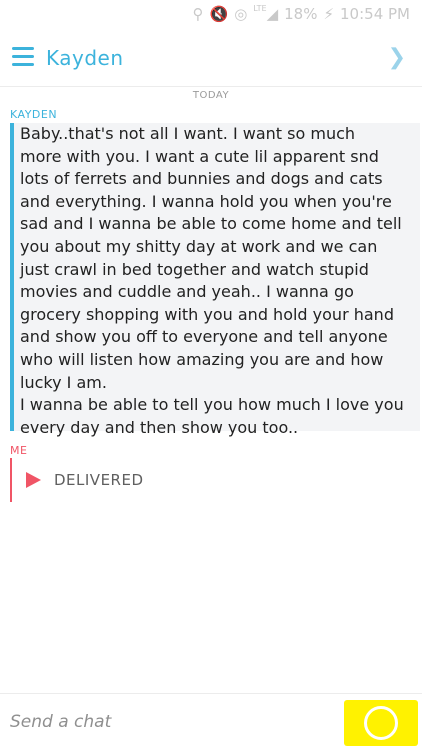 The image size is (422, 750). What do you see at coordinates (85, 58) in the screenshot?
I see `contact-name: Kayden` at bounding box center [85, 58].